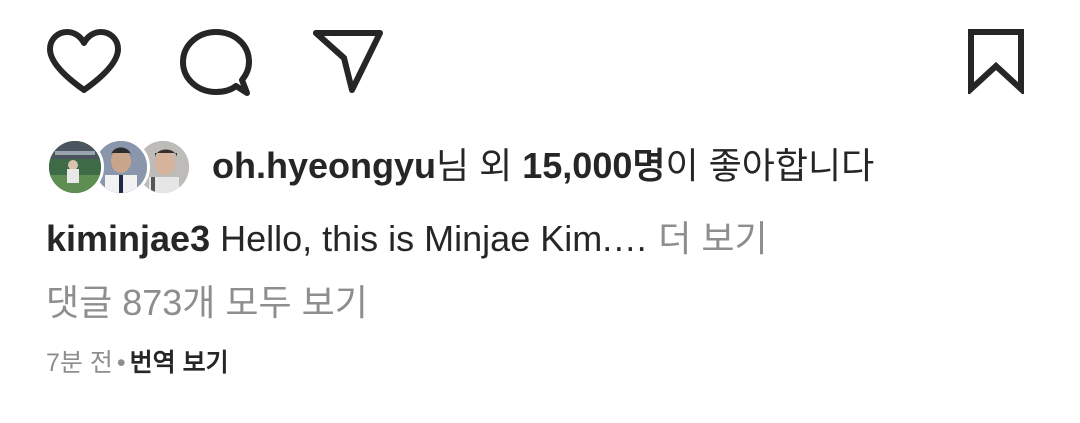 This screenshot has width=1080, height=423. What do you see at coordinates (479, 165) in the screenshot?
I see `likes-suffix: 님 외` at bounding box center [479, 165].